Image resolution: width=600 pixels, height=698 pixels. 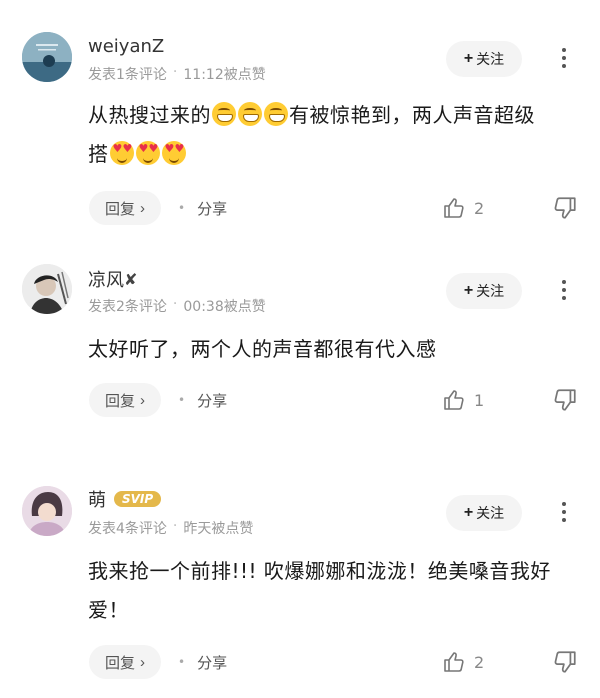 What do you see at coordinates (98, 154) in the screenshot?
I see `comment-text-part: 搭` at bounding box center [98, 154].